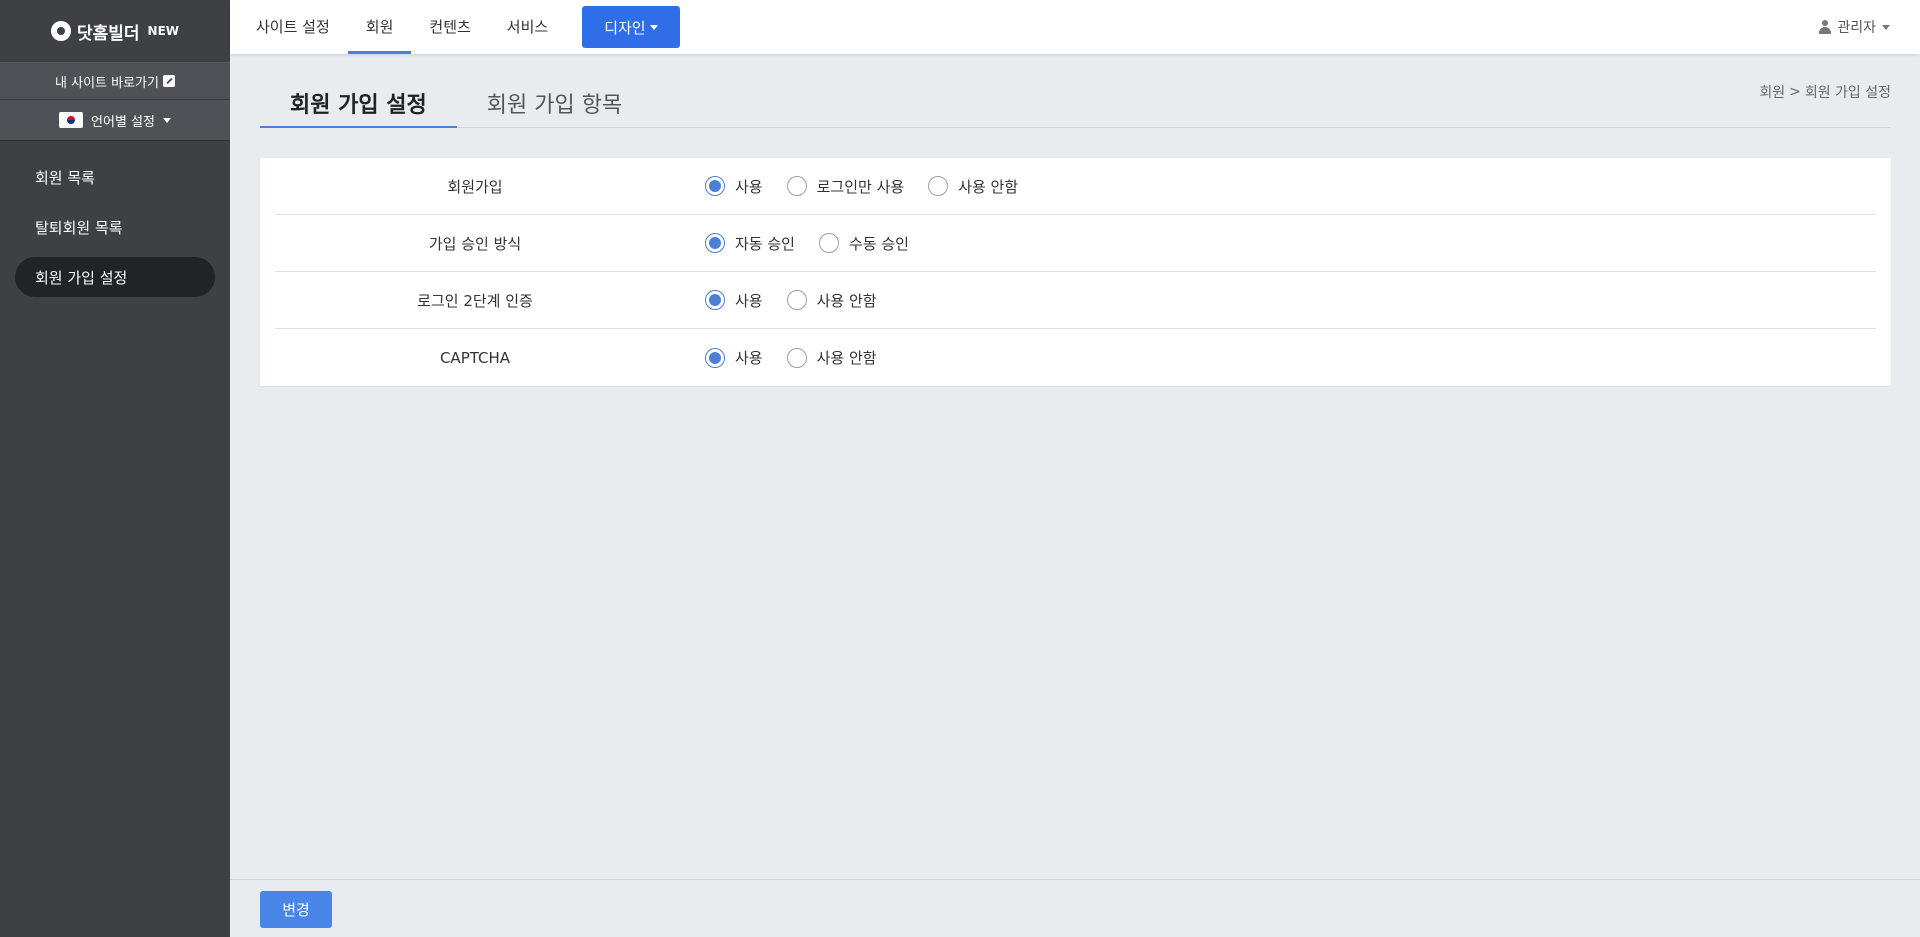  What do you see at coordinates (1795, 92) in the screenshot?
I see `chevron-right-icon: >` at bounding box center [1795, 92].